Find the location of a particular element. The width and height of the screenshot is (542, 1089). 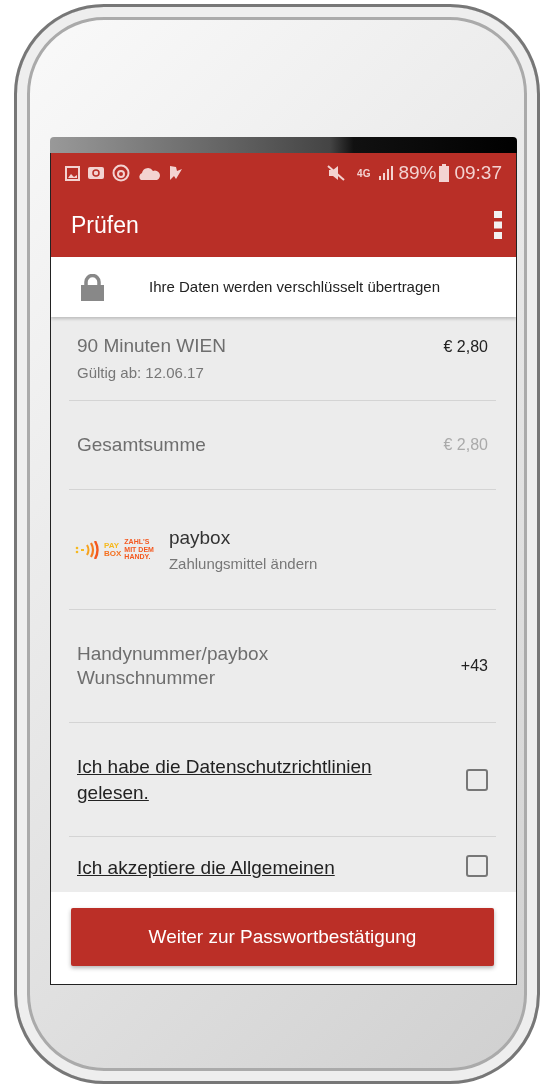

network-type-label: 4G is located at coordinates (364, 173).